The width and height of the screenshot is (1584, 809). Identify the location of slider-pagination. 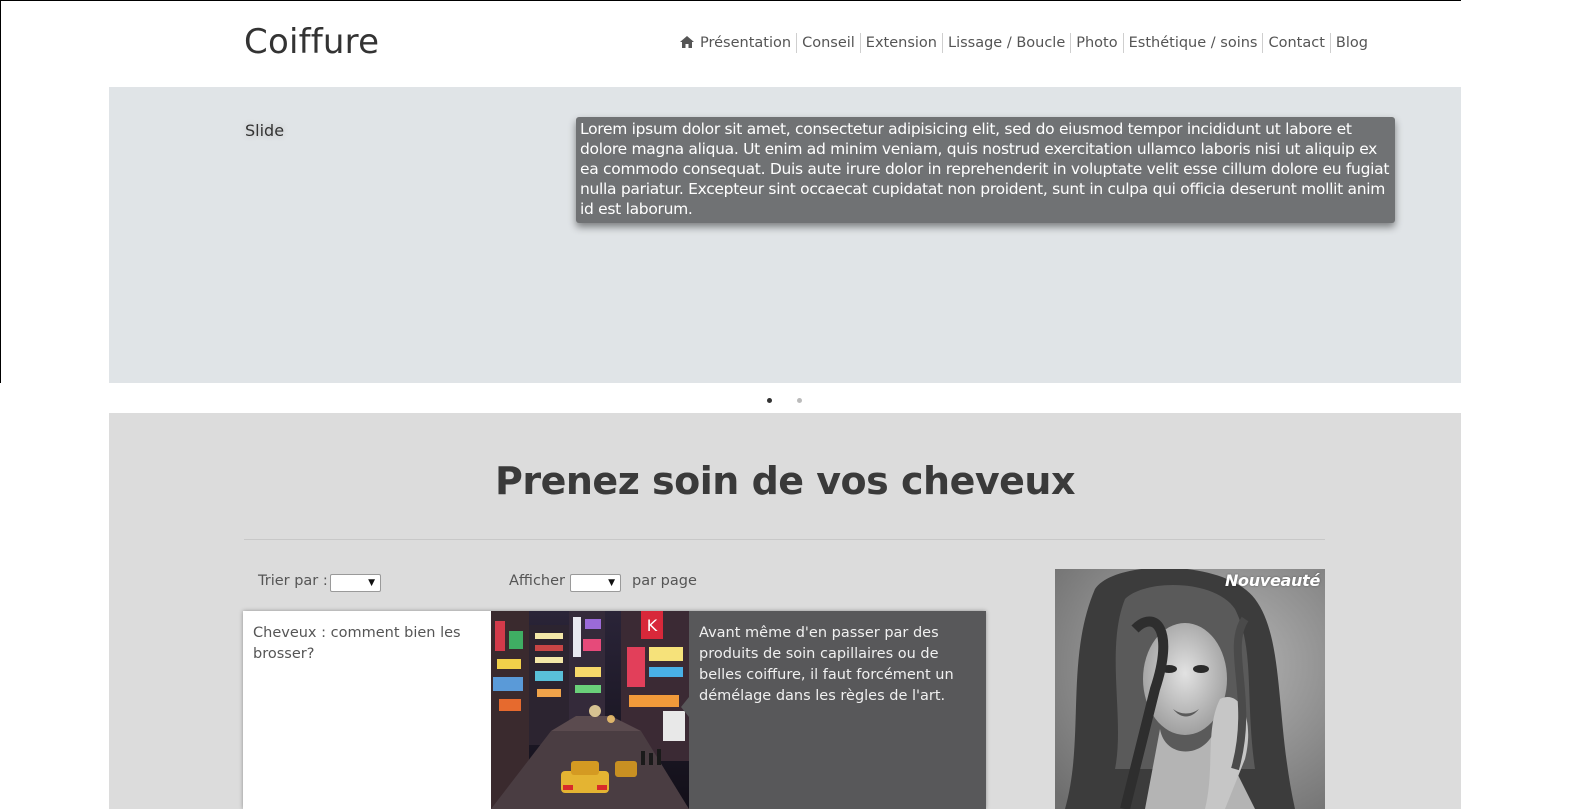
(792, 402).